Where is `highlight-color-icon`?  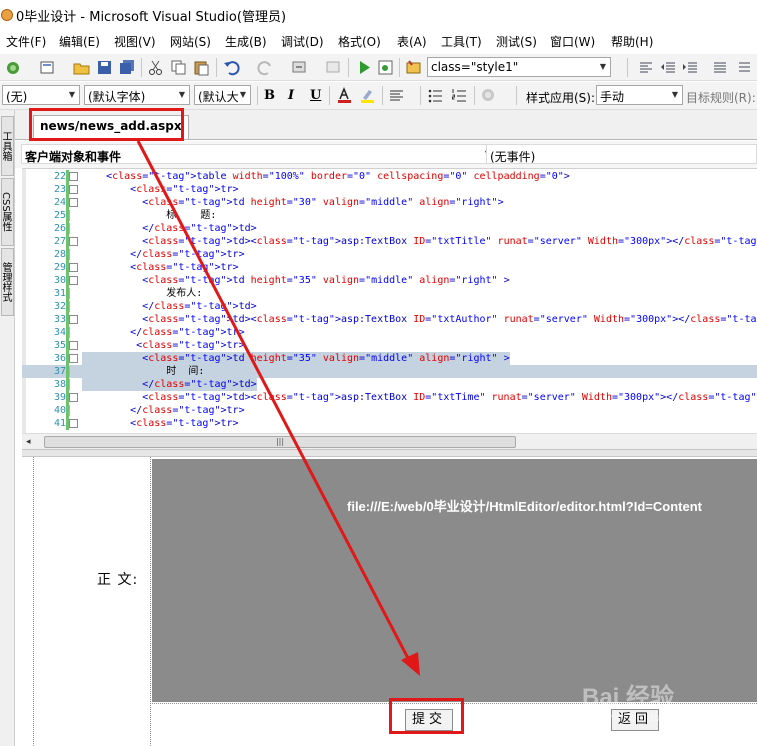 highlight-color-icon is located at coordinates (367, 95).